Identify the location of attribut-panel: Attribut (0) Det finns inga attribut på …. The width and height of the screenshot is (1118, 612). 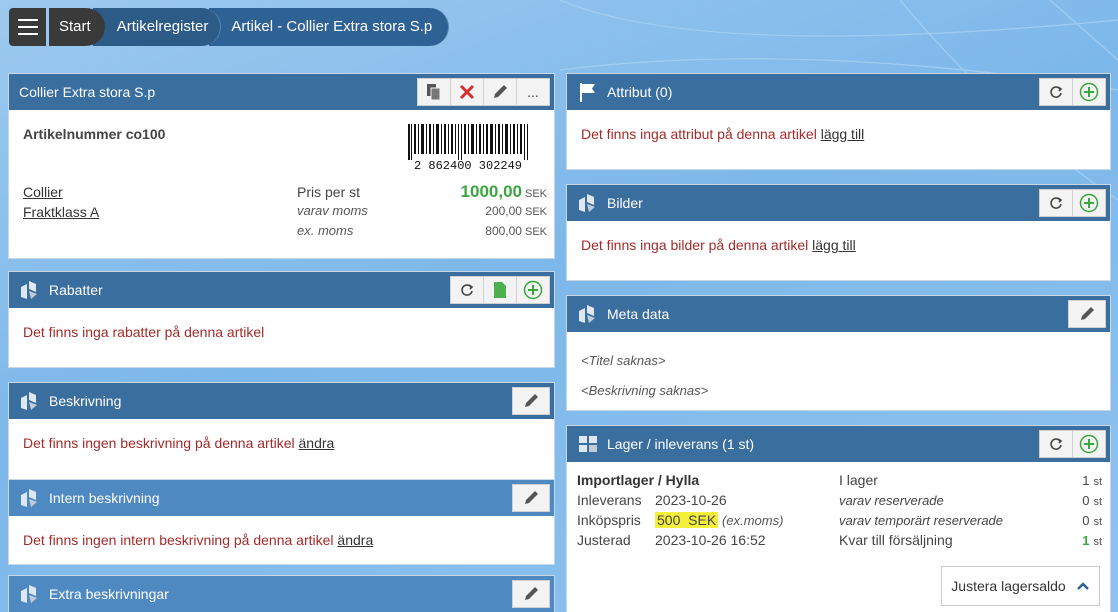
(838, 121).